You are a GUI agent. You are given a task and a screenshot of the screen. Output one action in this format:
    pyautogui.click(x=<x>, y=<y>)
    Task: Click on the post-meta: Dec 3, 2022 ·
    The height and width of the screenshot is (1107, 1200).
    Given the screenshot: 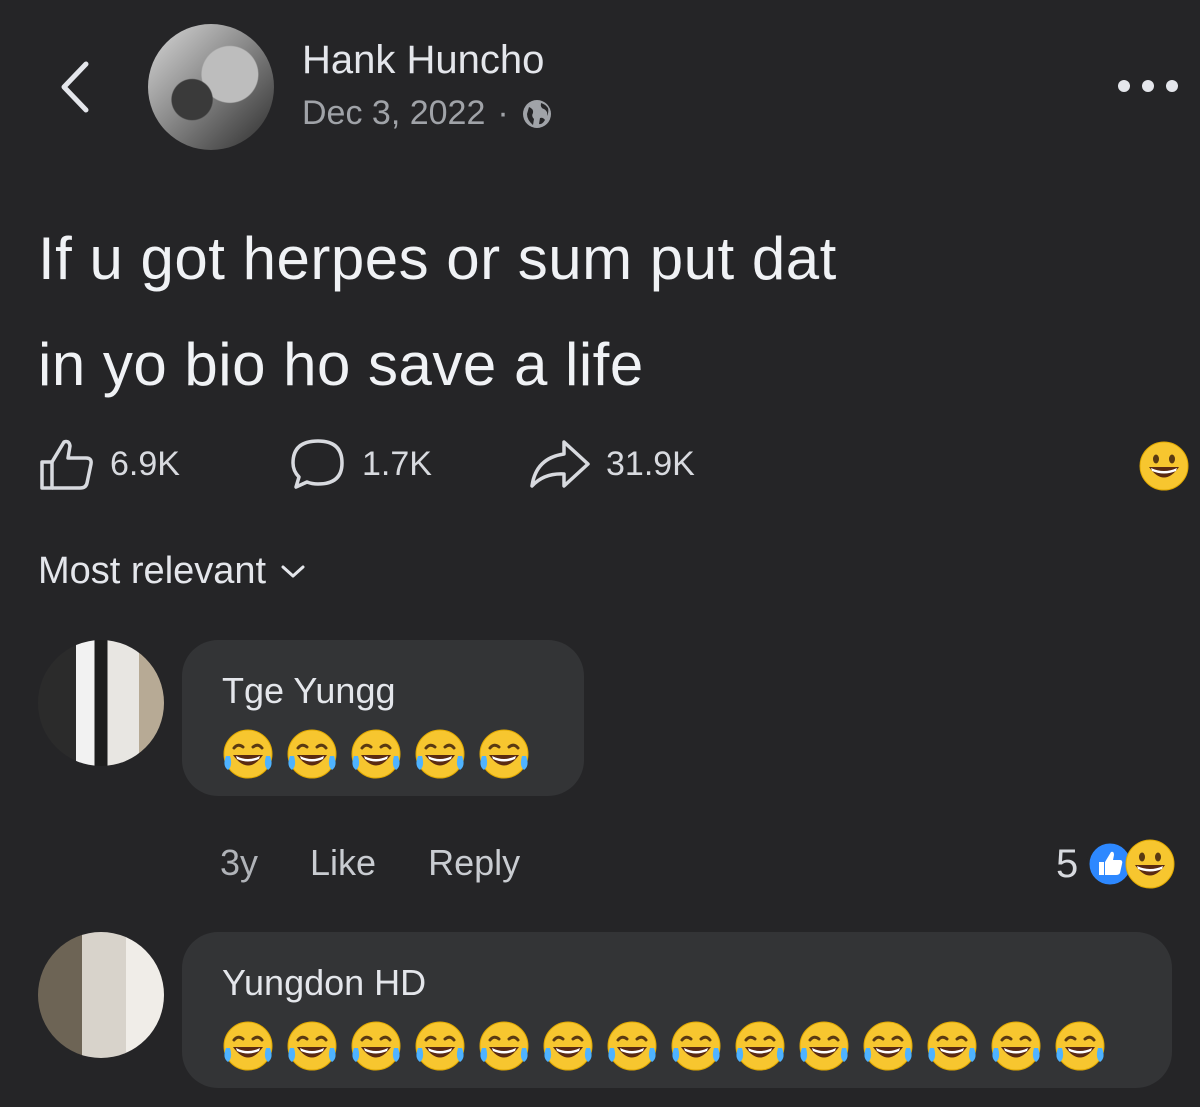 What is the action you would take?
    pyautogui.click(x=427, y=113)
    